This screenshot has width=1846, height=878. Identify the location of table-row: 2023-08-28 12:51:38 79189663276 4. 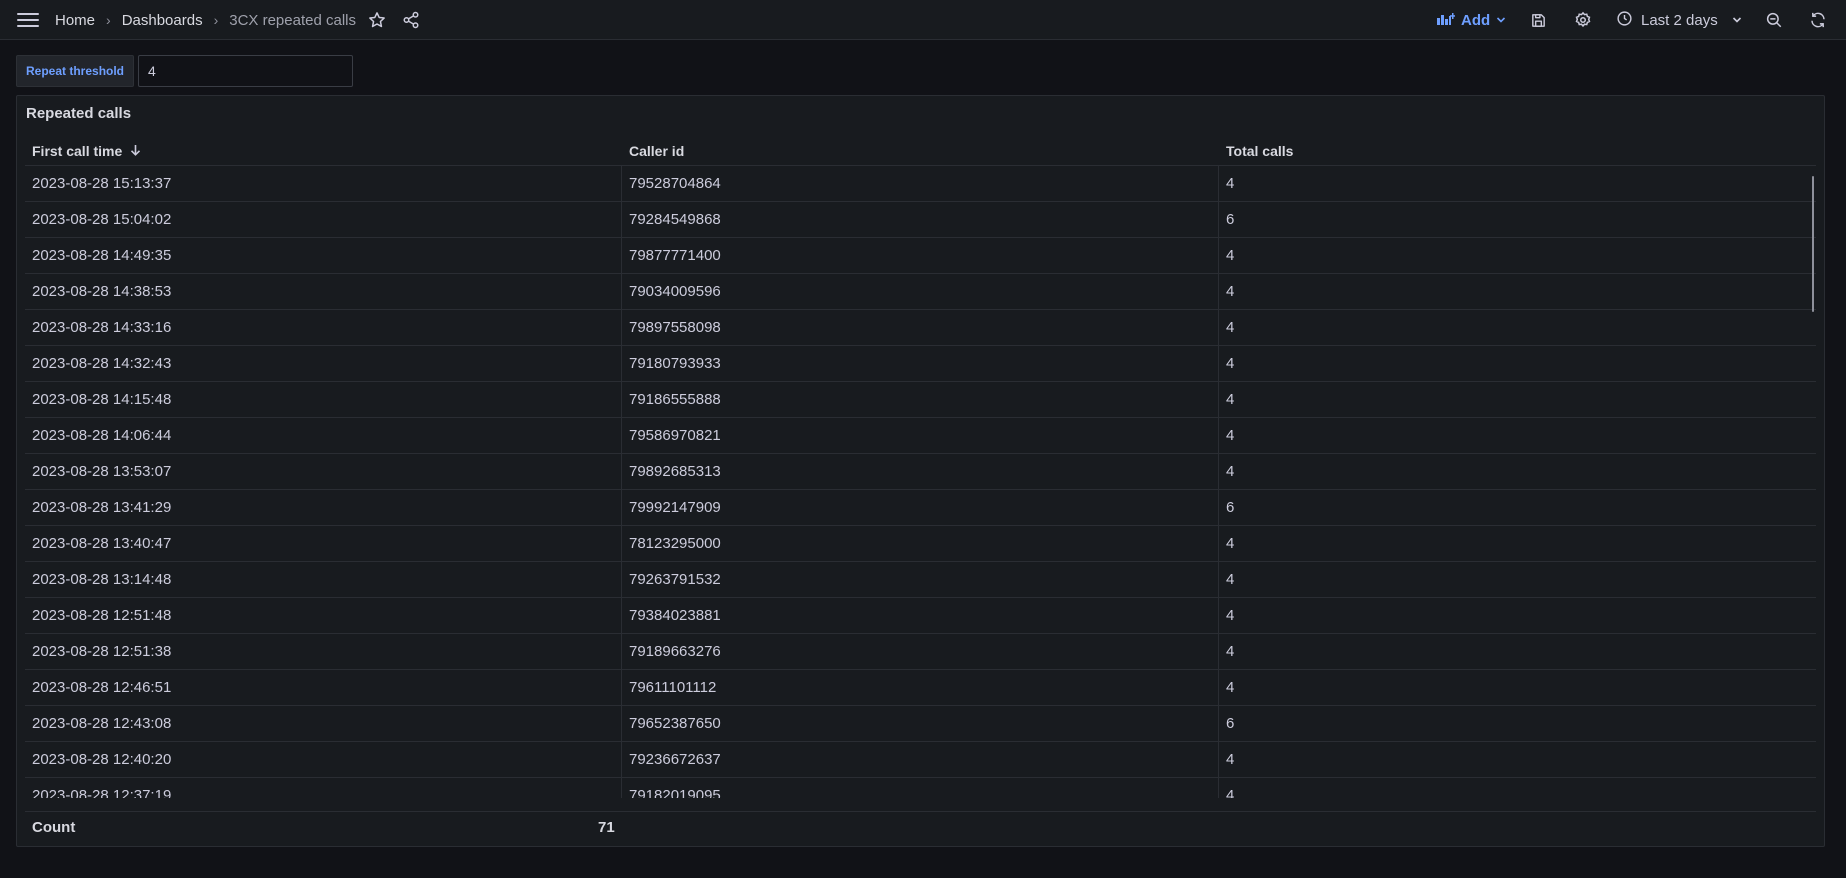
(920, 652).